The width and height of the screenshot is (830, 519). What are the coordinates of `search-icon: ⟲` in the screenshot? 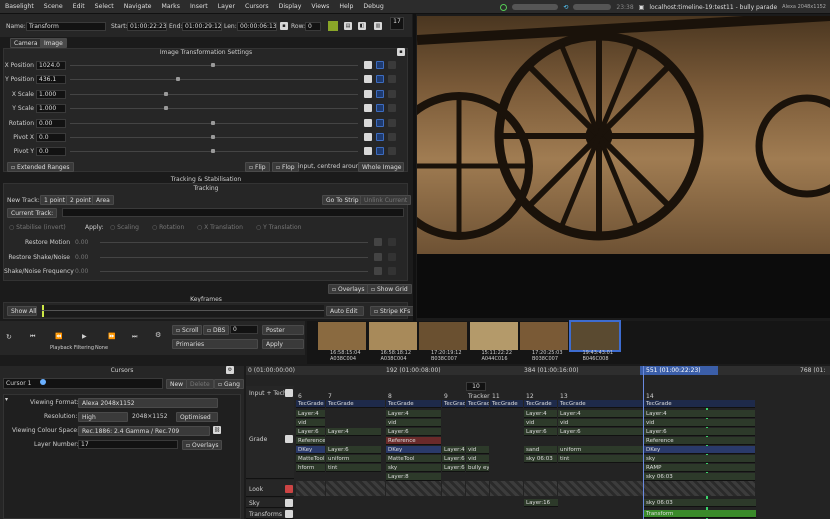 It's located at (565, 7).